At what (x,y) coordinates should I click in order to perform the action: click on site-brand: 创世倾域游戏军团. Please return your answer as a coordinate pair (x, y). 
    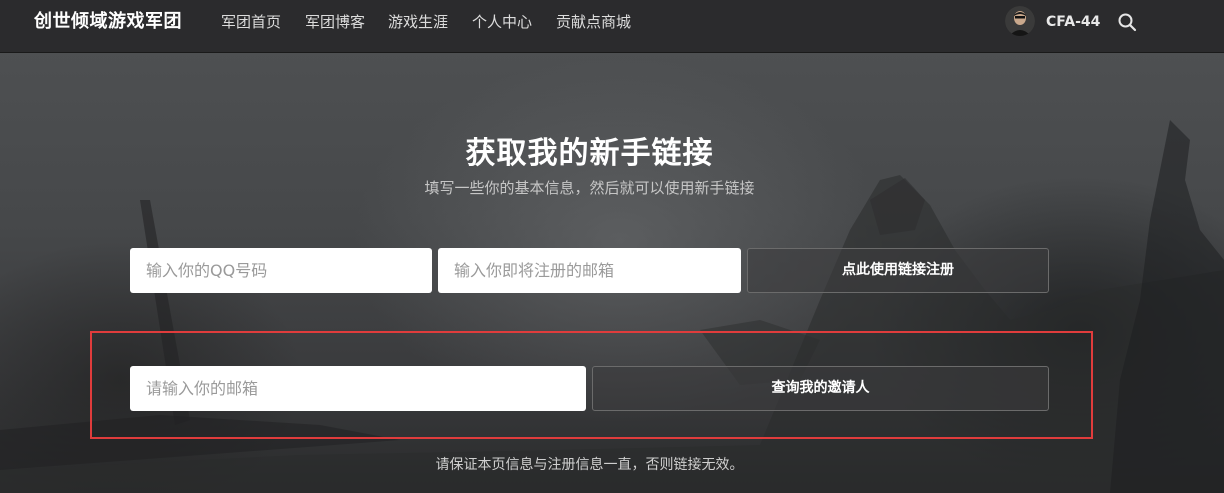
    Looking at the image, I should click on (108, 22).